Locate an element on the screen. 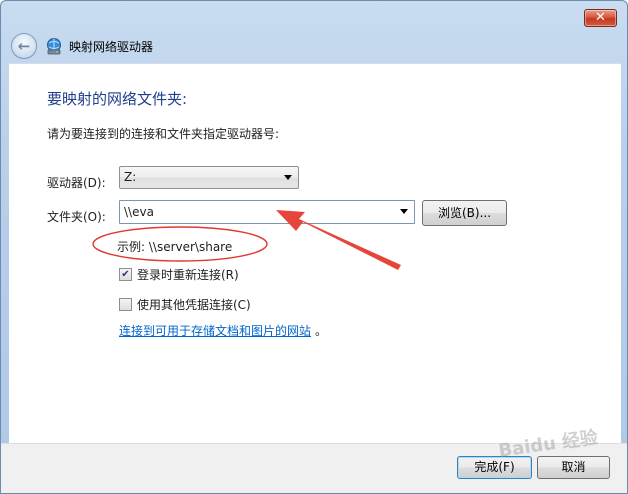 The height and width of the screenshot is (494, 628). cancel-button: 取消 is located at coordinates (573, 467).